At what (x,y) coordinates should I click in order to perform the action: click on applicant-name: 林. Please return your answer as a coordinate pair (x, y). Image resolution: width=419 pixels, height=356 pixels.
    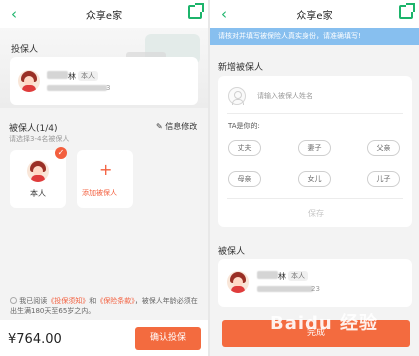
    Looking at the image, I should click on (72, 76).